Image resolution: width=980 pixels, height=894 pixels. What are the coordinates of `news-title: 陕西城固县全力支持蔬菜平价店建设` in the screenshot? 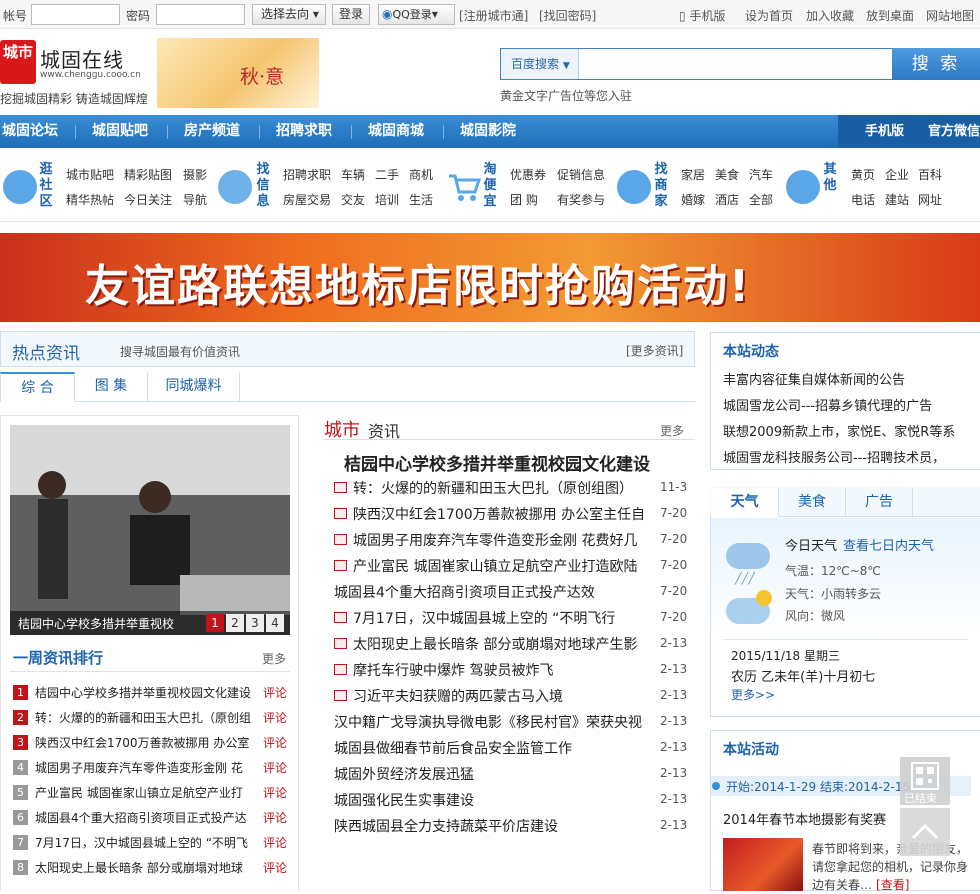 It's located at (489, 826).